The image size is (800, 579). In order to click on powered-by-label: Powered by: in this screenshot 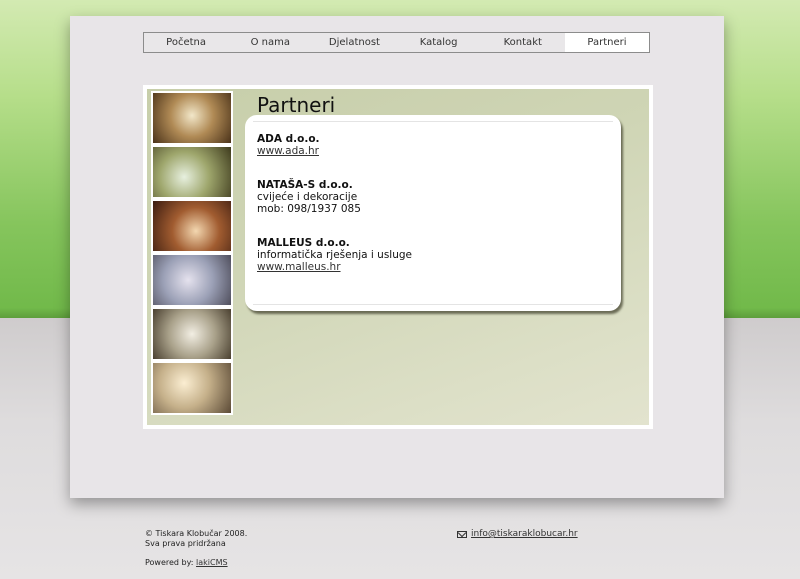, I will do `click(169, 562)`.